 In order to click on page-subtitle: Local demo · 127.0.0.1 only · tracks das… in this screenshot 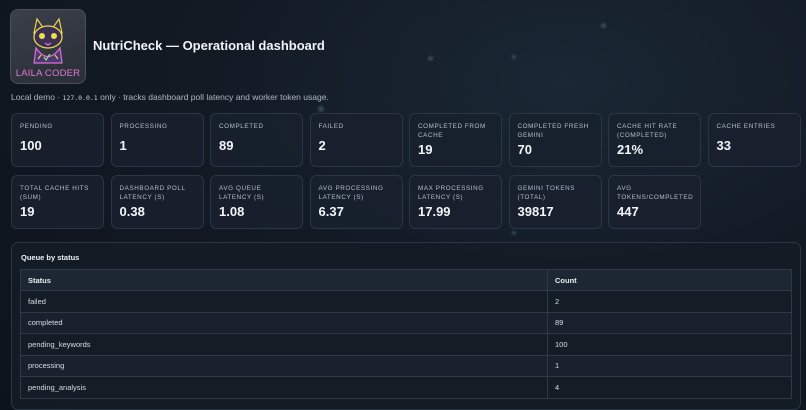, I will do `click(170, 97)`.